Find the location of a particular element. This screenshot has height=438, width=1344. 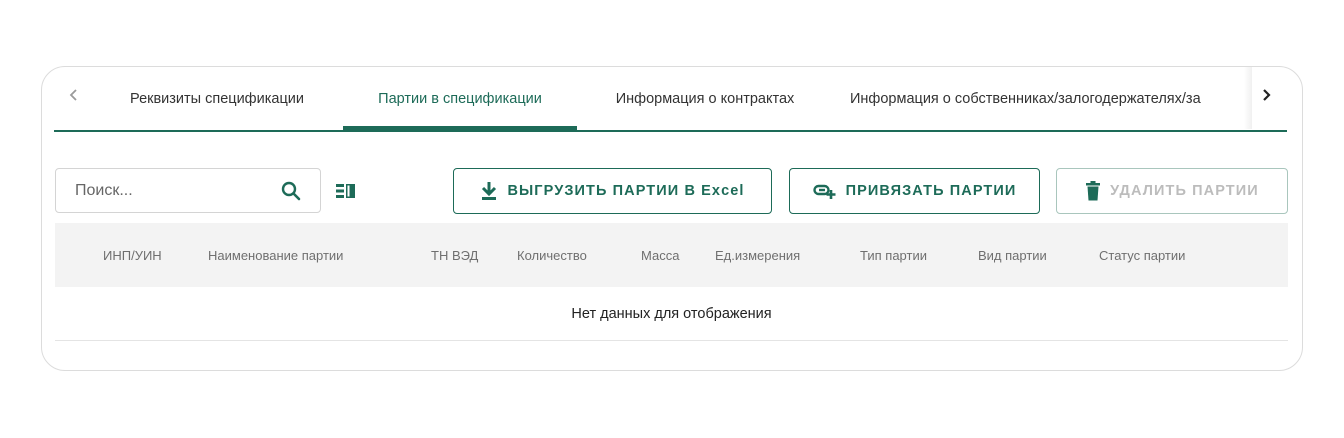

column-header-tnved: ТН ВЭД is located at coordinates (454, 255).